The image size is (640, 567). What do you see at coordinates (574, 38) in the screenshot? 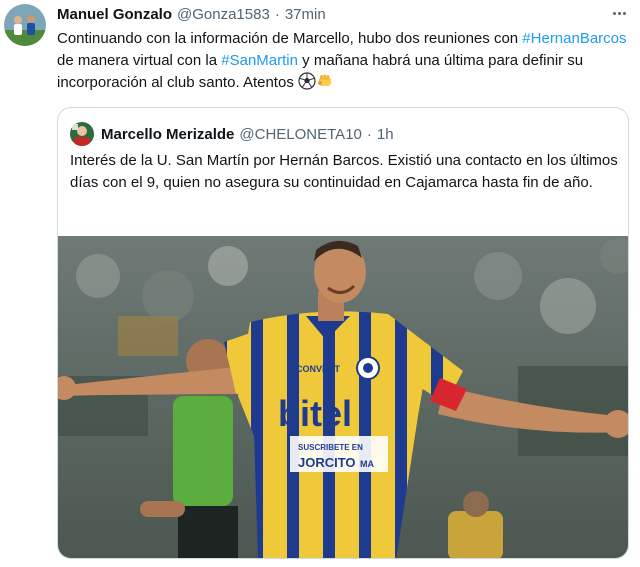
I see `hashtag-hernanbarcos: #HernanBarcos` at bounding box center [574, 38].